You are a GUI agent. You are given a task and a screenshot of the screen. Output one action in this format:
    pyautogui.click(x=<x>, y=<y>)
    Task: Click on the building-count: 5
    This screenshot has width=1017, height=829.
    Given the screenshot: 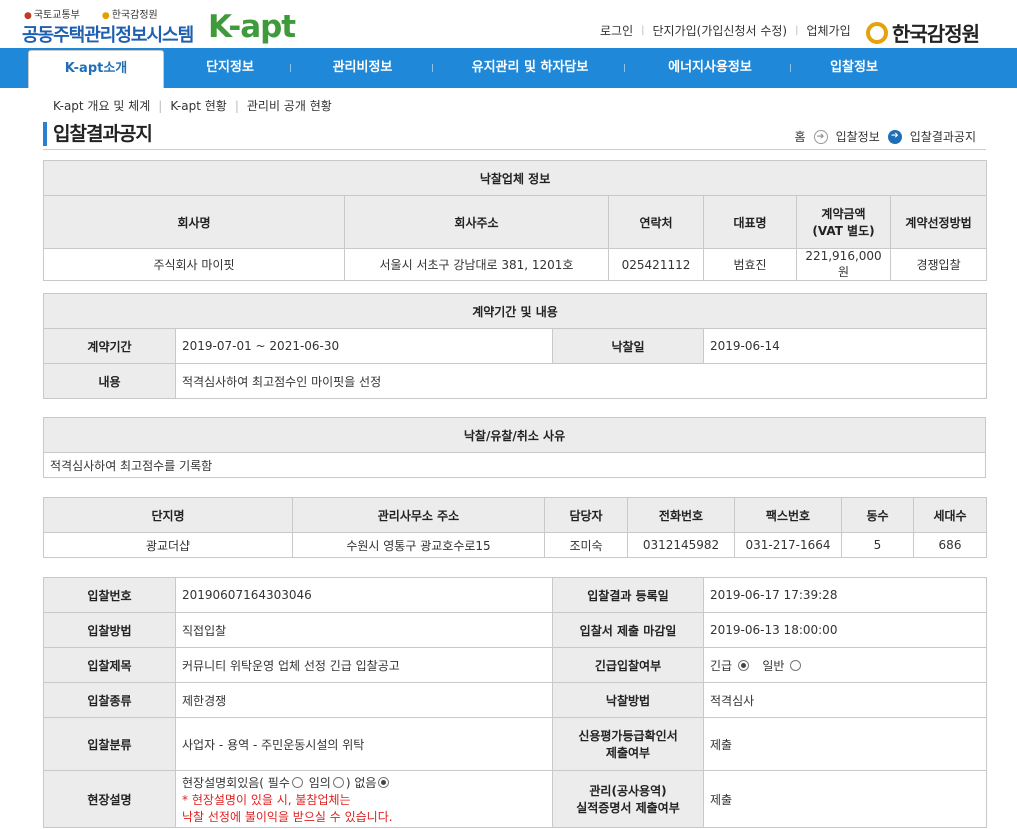 What is the action you would take?
    pyautogui.click(x=877, y=545)
    